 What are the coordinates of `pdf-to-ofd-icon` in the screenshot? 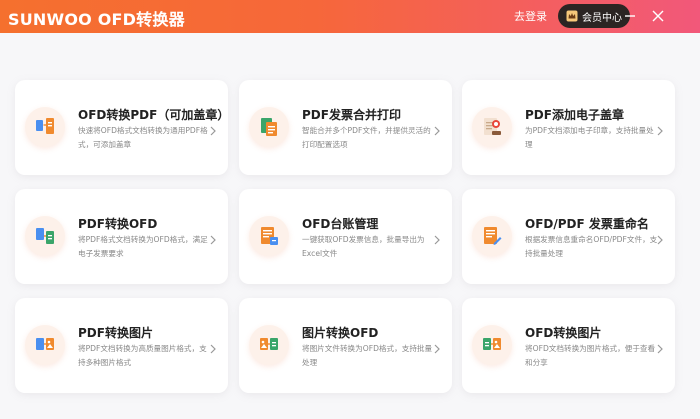 It's located at (45, 236).